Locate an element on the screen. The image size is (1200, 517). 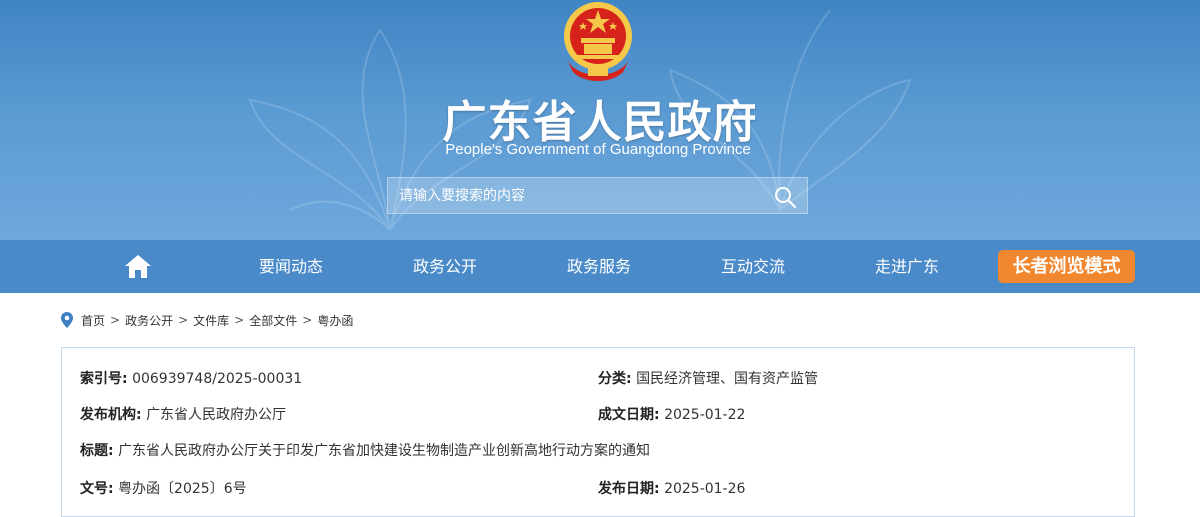
breadcrumb-all-documents: 全部文件 is located at coordinates (273, 320).